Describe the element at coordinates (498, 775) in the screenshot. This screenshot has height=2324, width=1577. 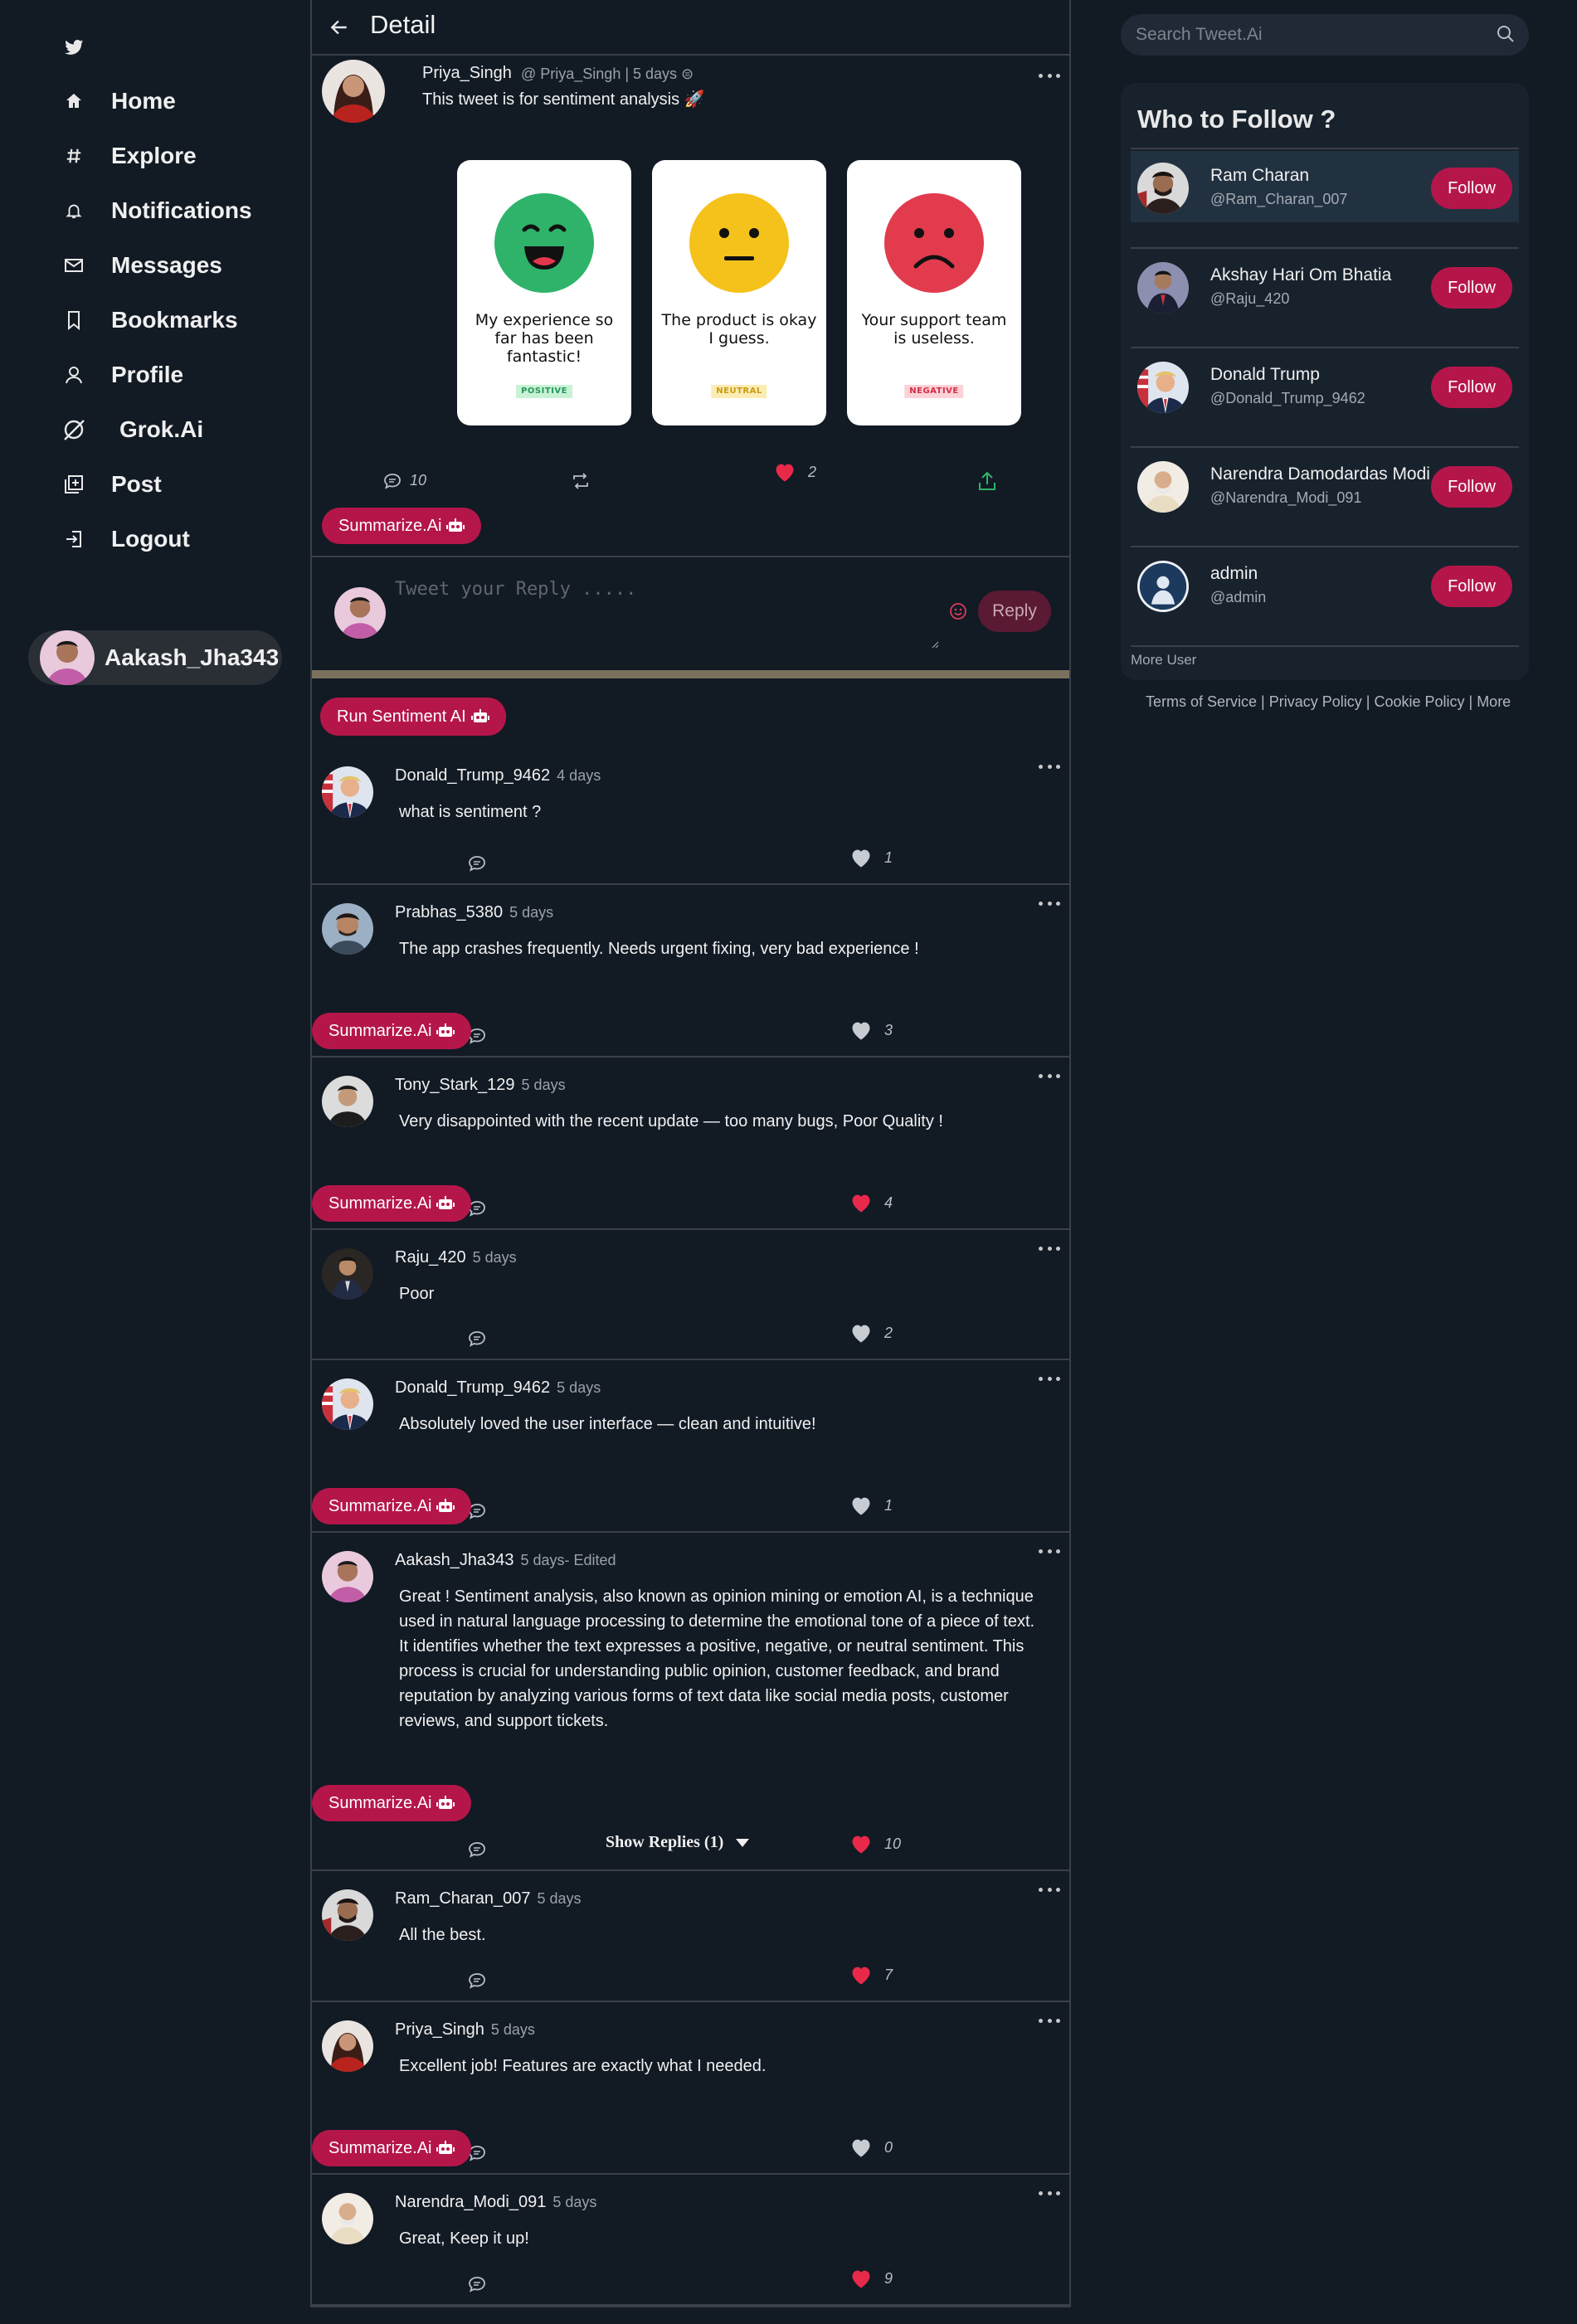
I see `comment-author: Donald_Trump_9462 4 days` at that location.